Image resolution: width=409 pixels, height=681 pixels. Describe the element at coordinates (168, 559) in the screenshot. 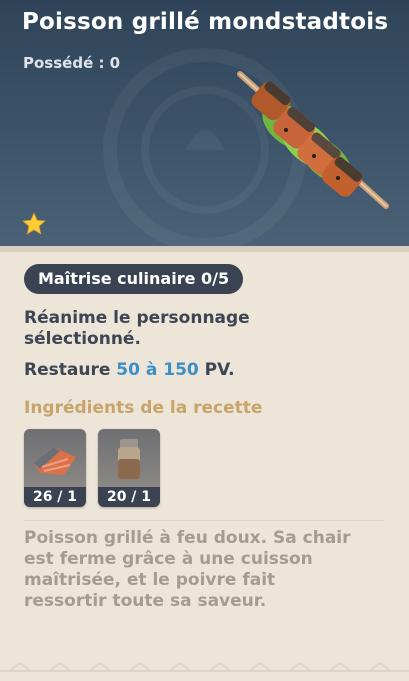

I see `flavor-line-2: est ferme grâce à une cuisson` at that location.